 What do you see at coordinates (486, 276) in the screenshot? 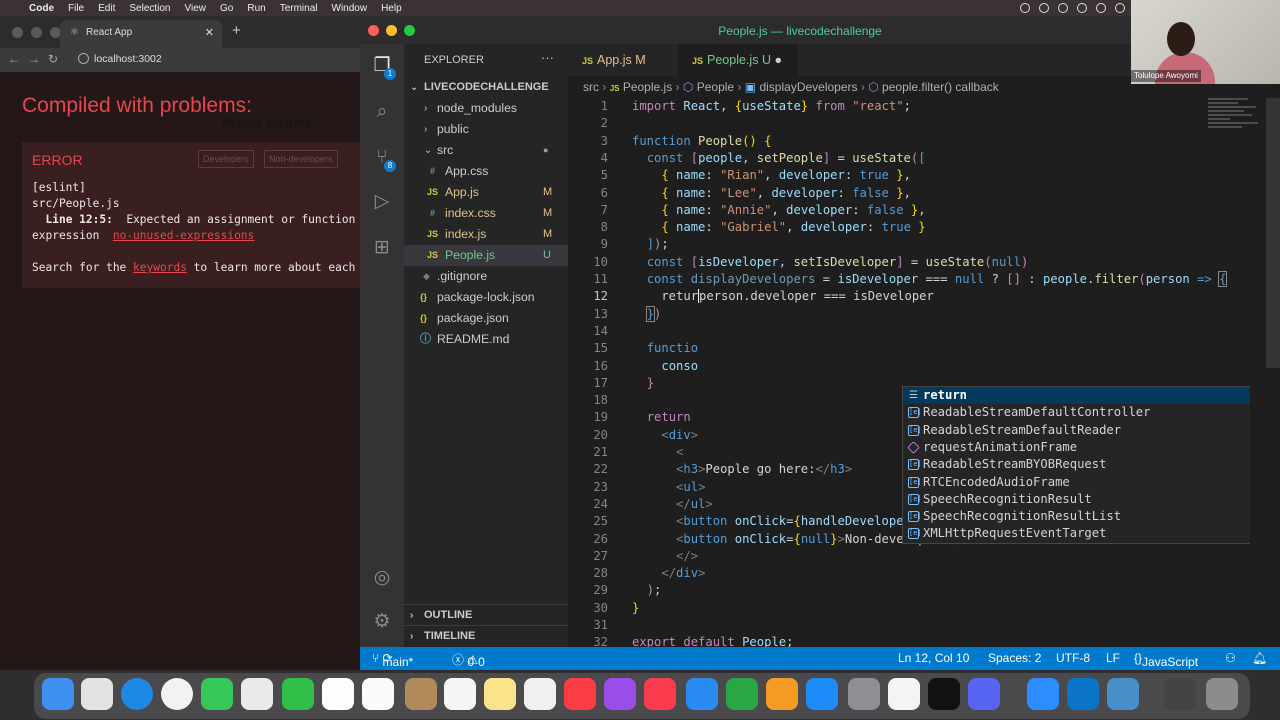
I see `tree-item-gitignore: ◆ .gitignore` at bounding box center [486, 276].